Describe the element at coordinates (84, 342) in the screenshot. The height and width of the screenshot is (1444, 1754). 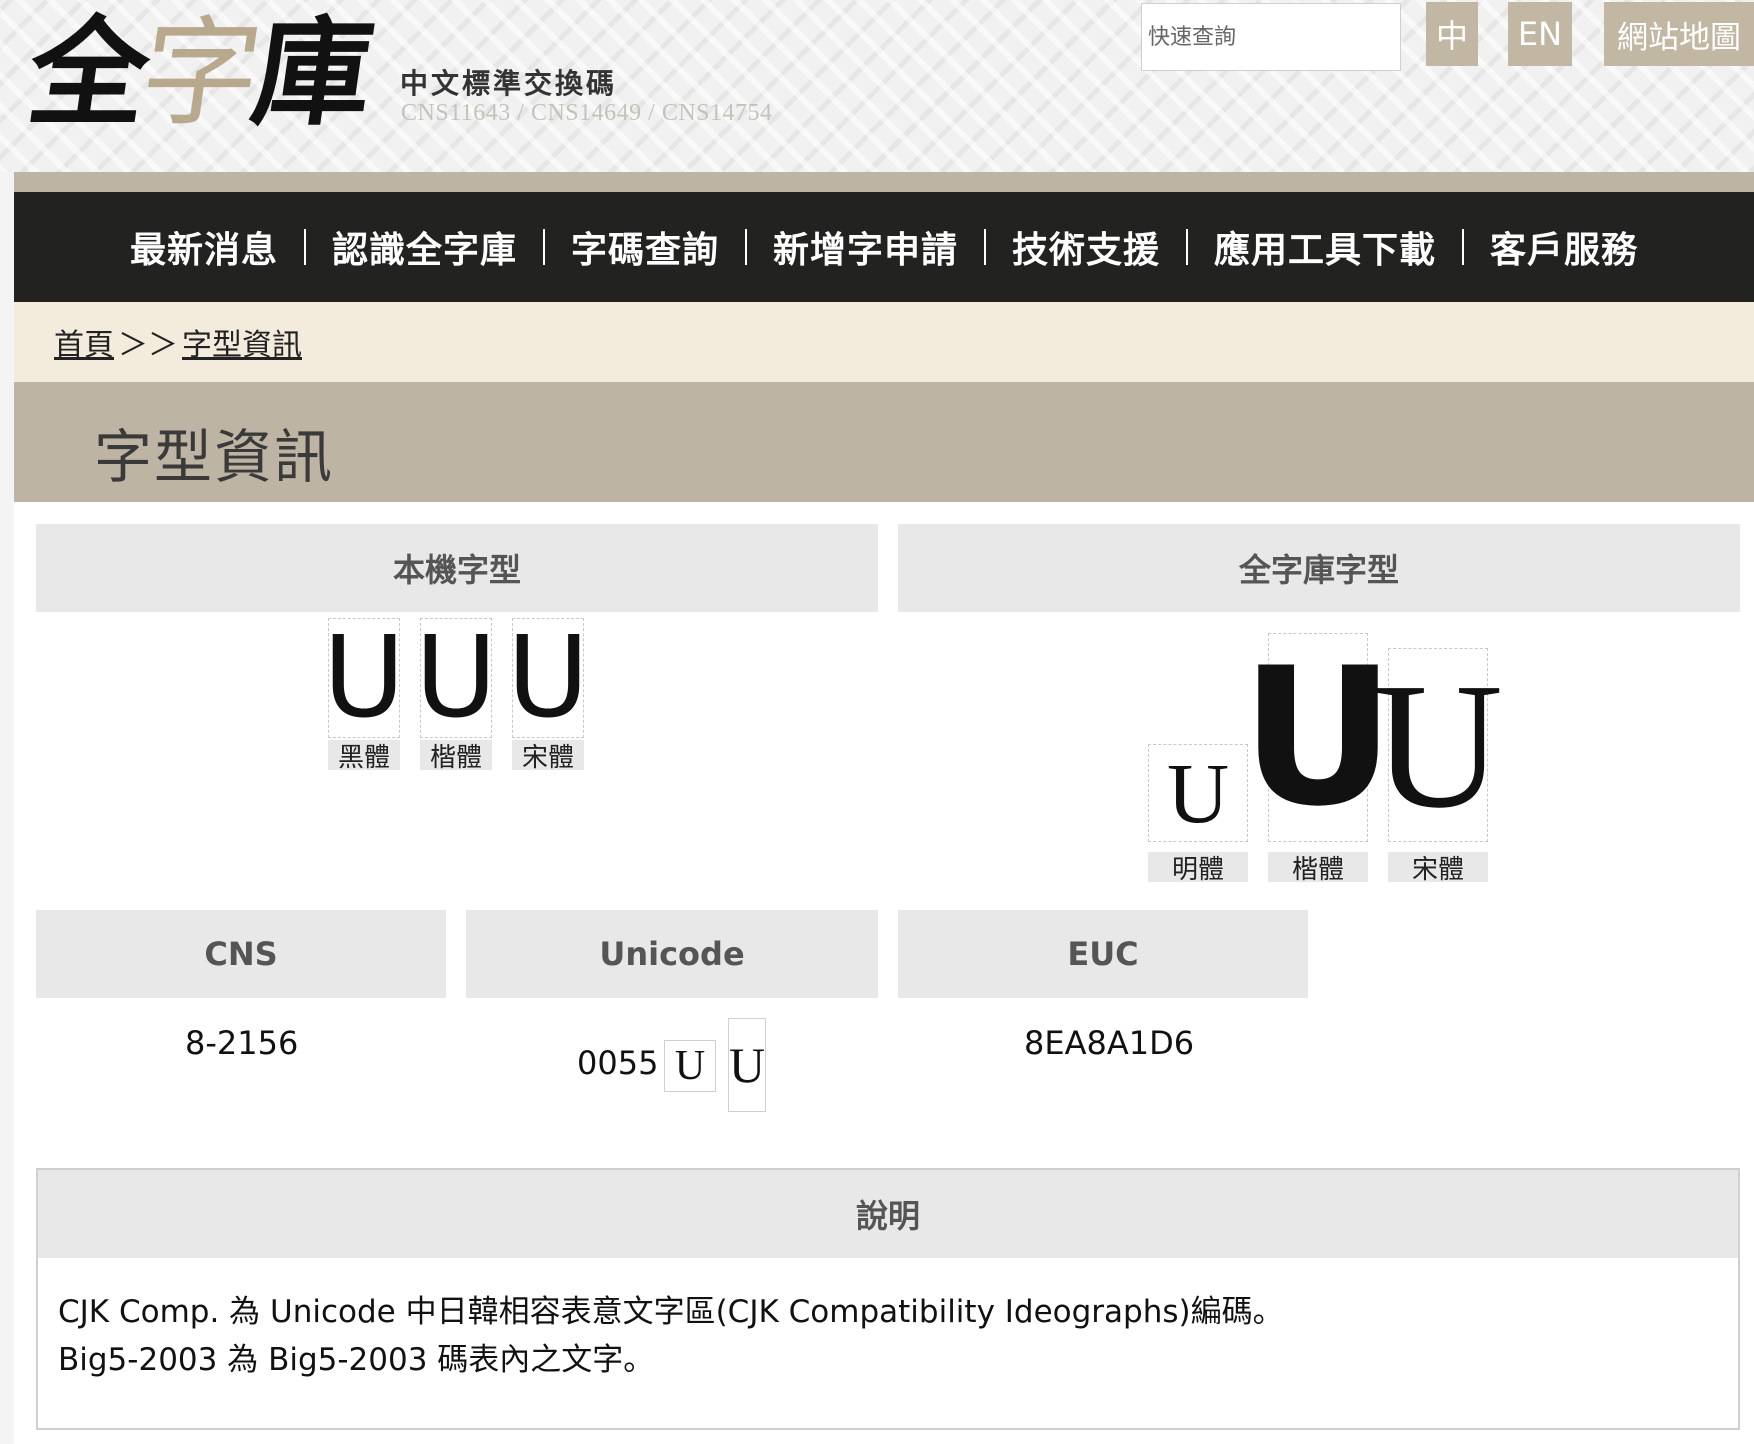
I see `breadcrumb-home-link: 首頁` at that location.